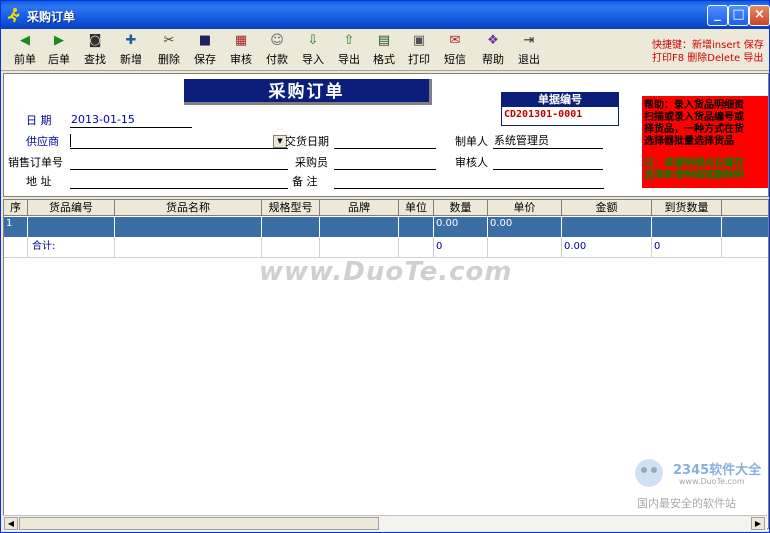  Describe the element at coordinates (11, 523) in the screenshot. I see `scroll-left-button: ◀` at that location.